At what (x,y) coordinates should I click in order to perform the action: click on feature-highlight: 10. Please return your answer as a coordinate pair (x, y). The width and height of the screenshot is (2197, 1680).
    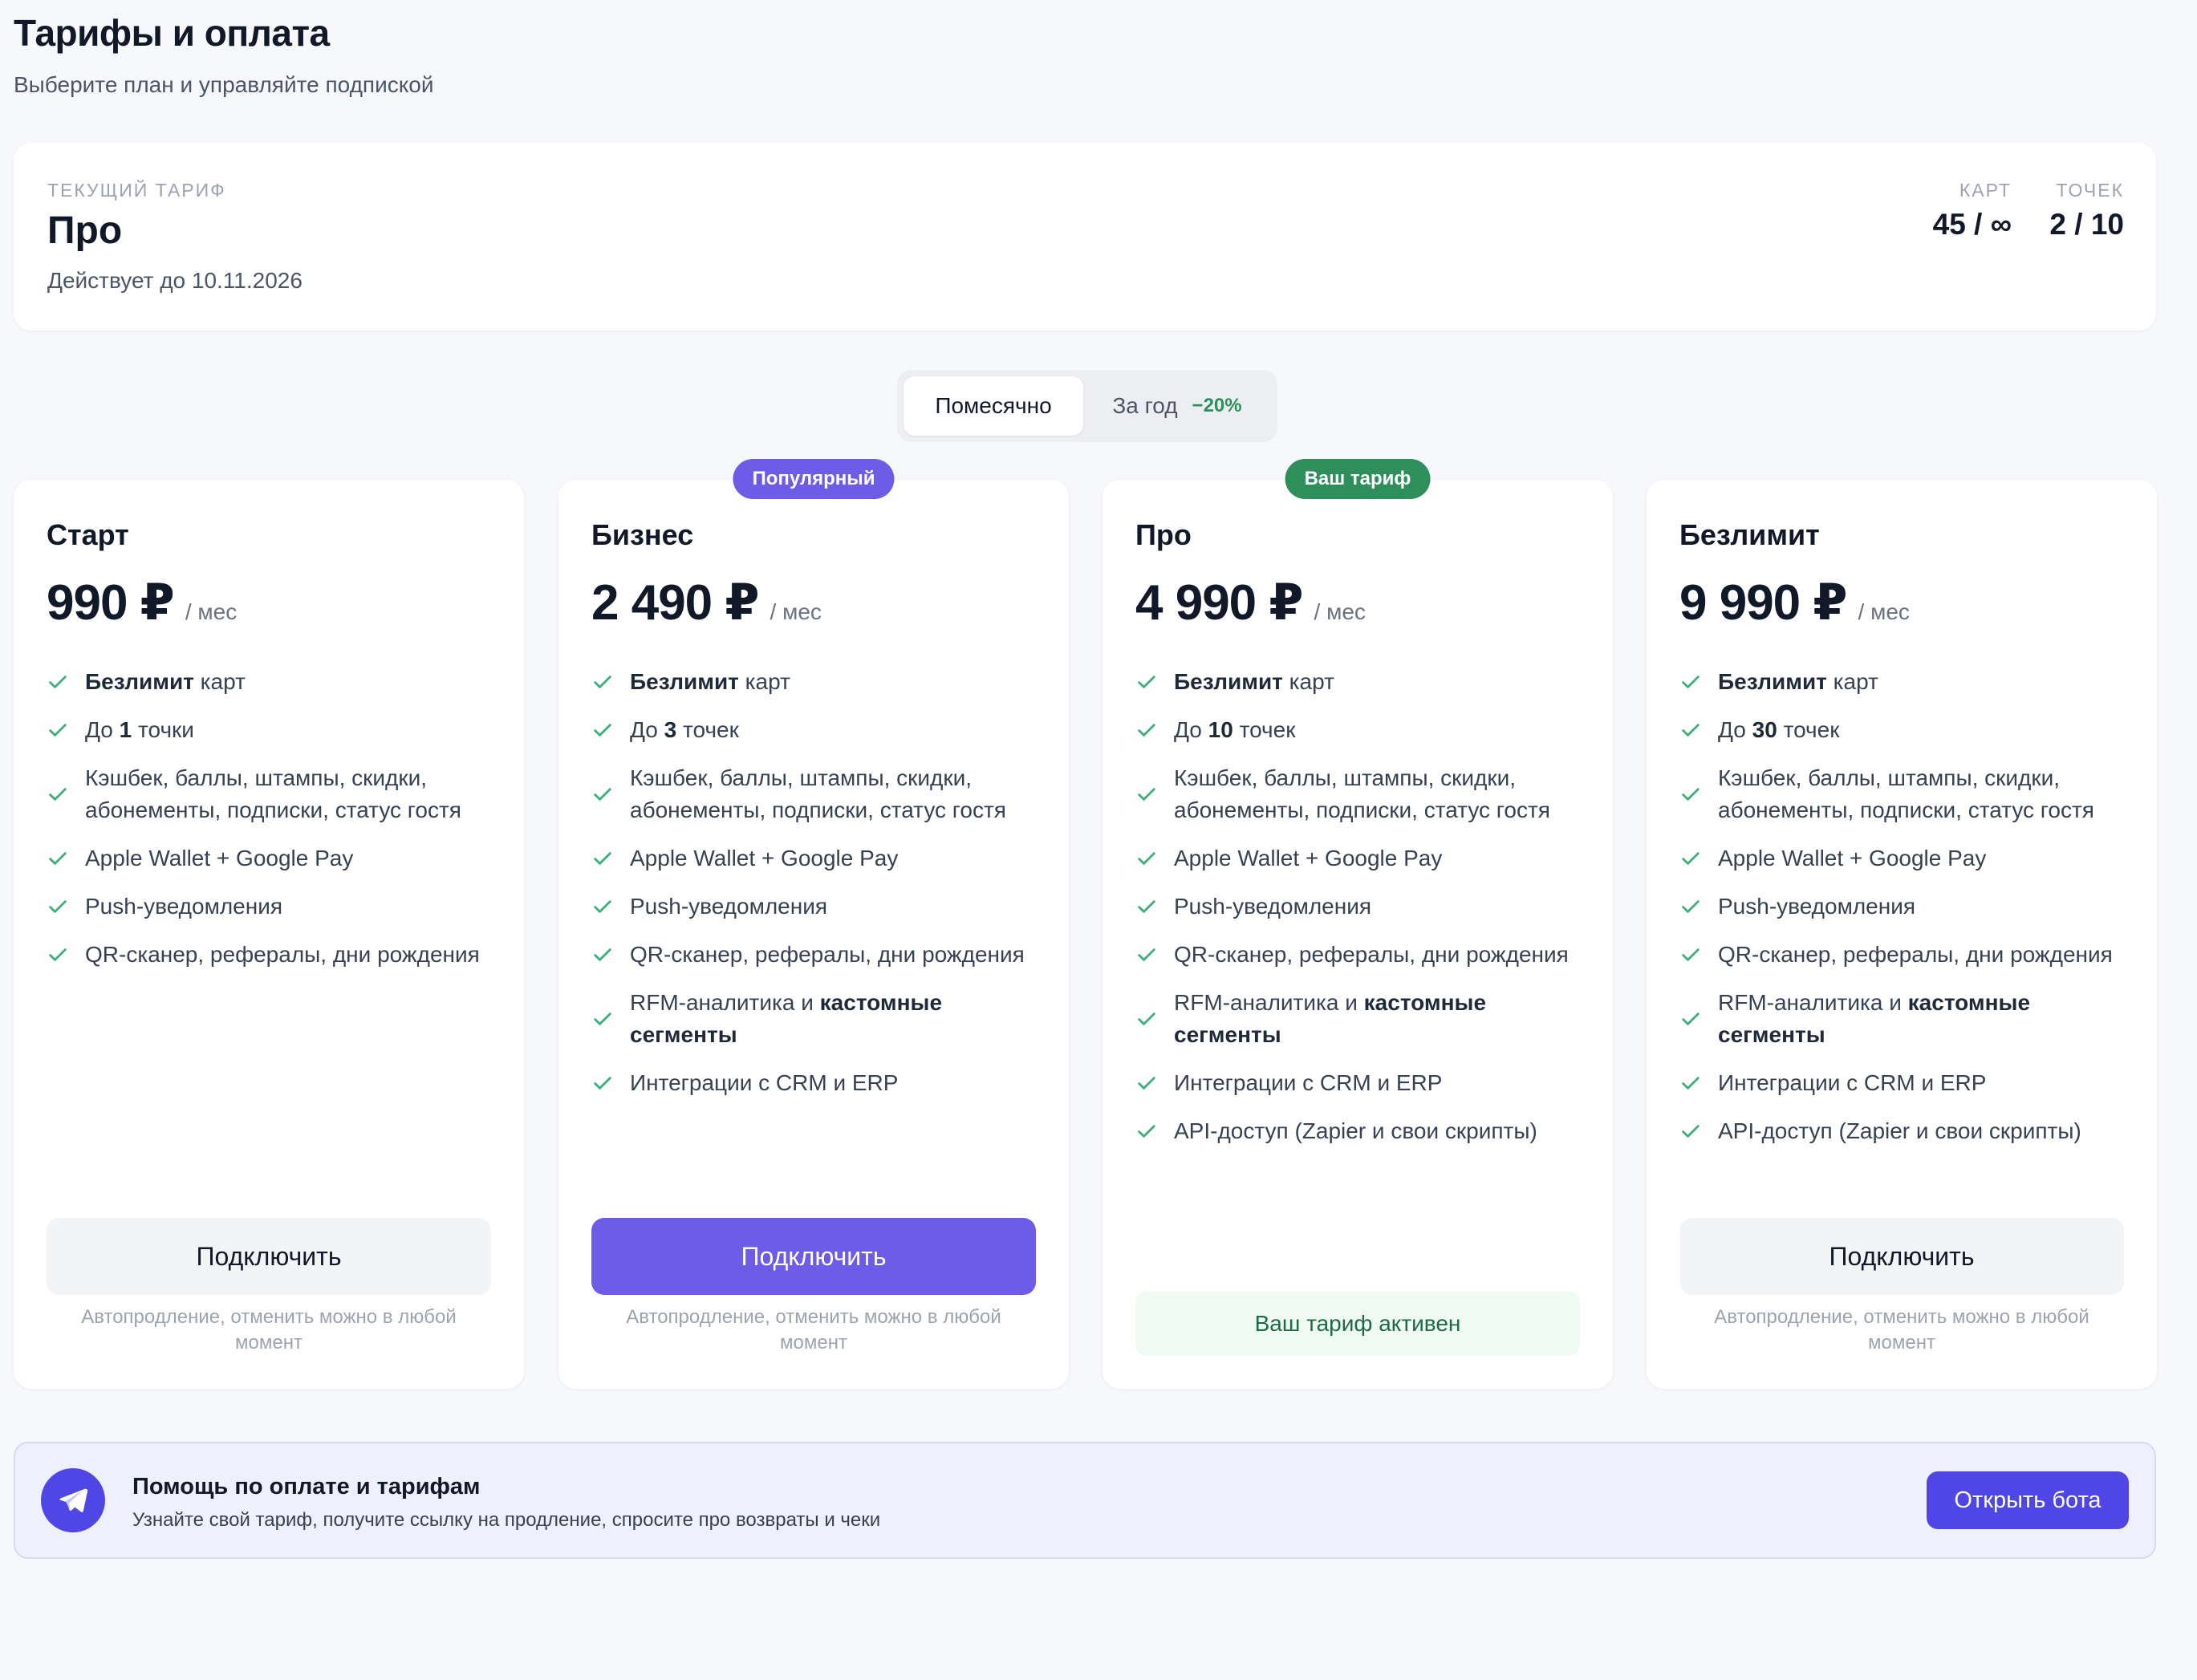
    Looking at the image, I should click on (1220, 729).